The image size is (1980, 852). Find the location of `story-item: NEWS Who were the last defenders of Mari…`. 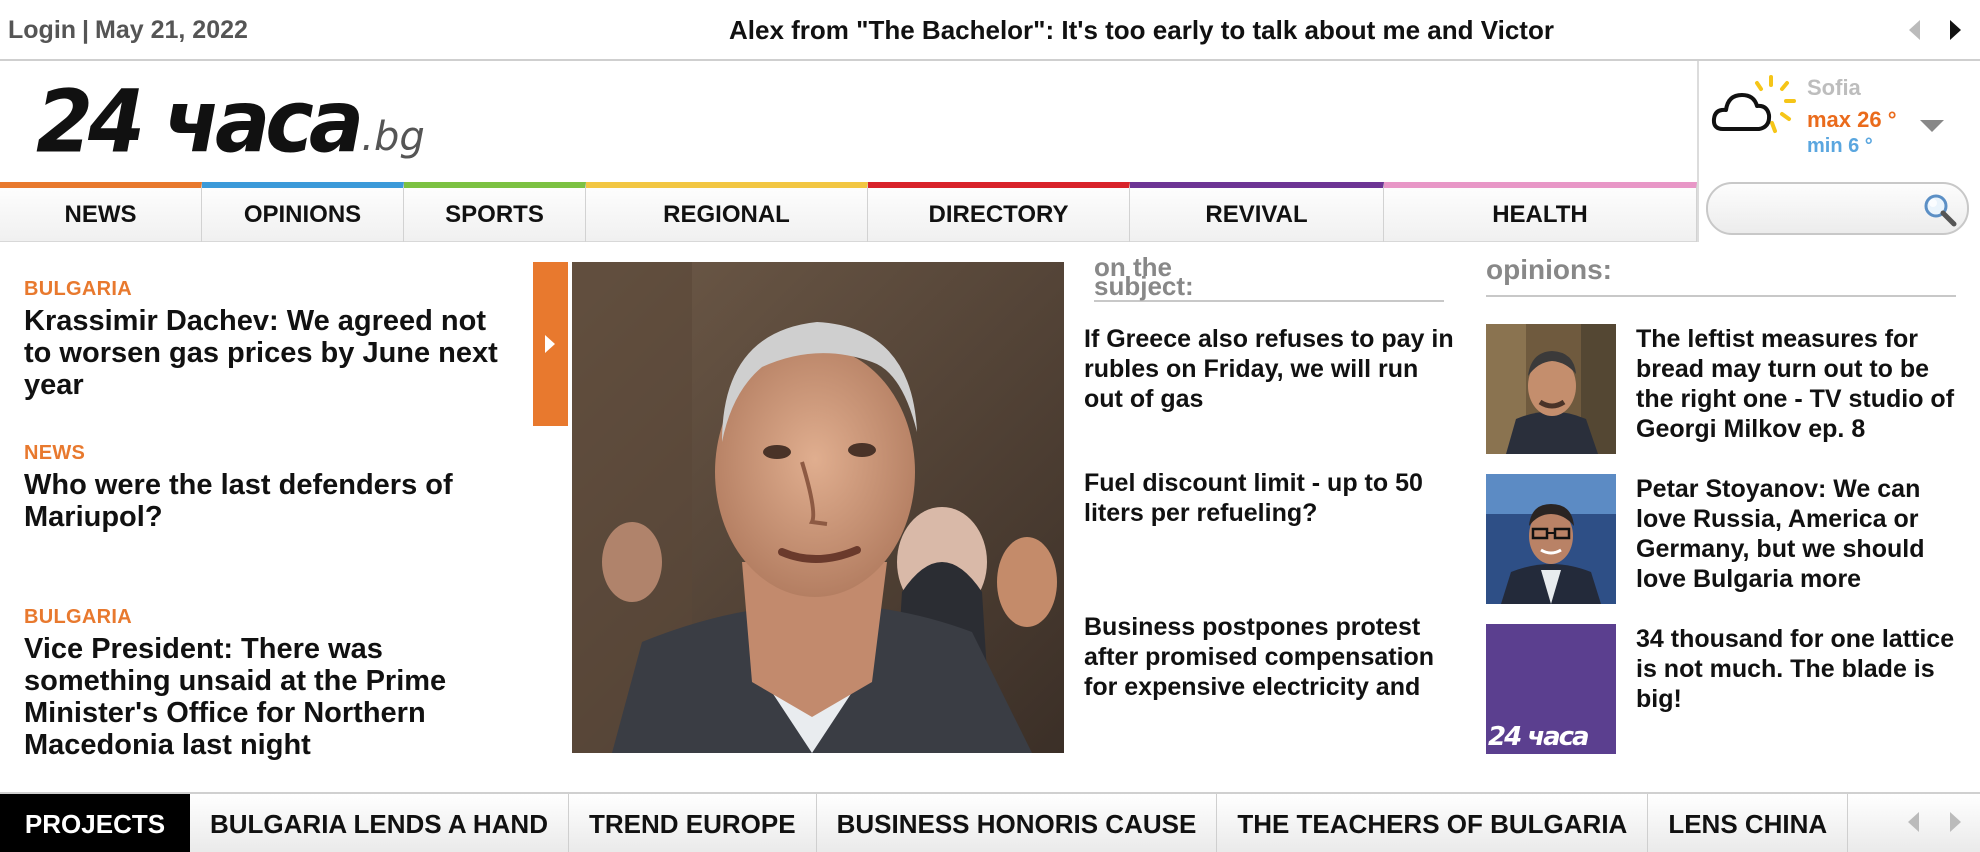

story-item: NEWS Who were the last defenders of Mari… is located at coordinates (269, 487).